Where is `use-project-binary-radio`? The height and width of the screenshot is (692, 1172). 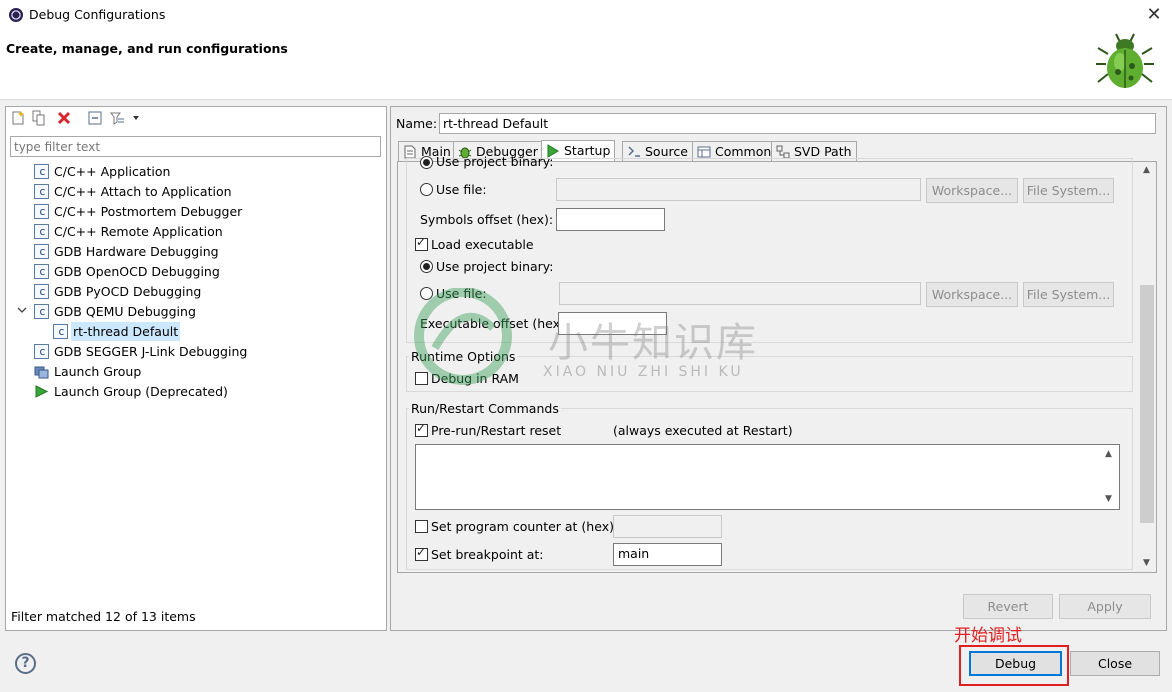
use-project-binary-radio is located at coordinates (426, 266).